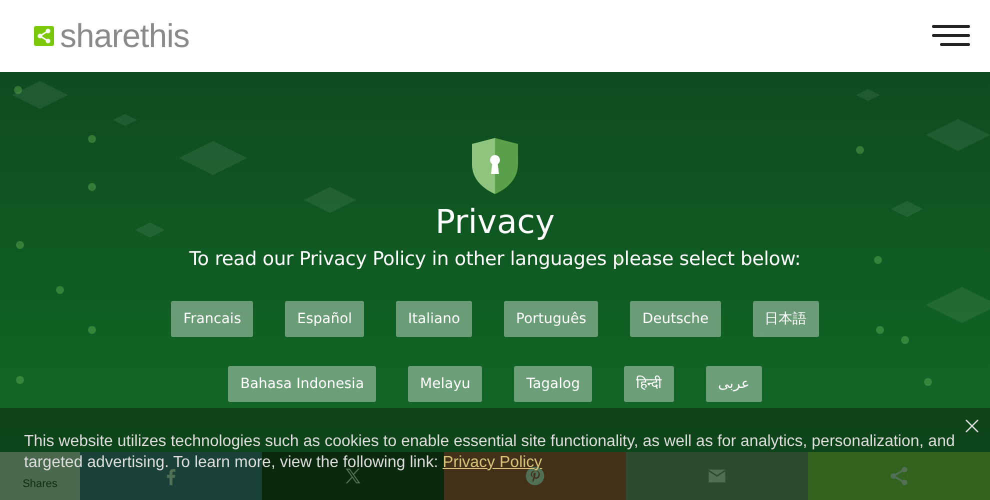 The image size is (990, 500). I want to click on privacy-policy-link: Privacy Policy, so click(492, 462).